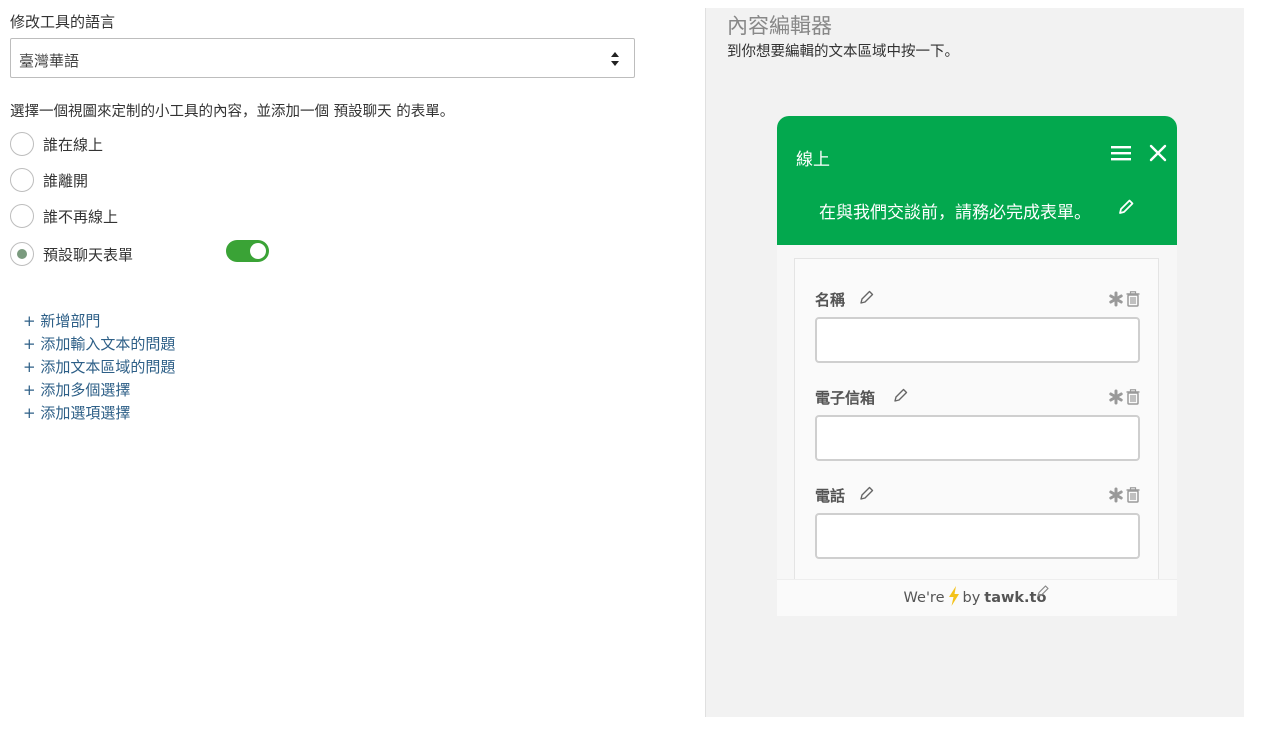 The image size is (1262, 731). I want to click on radio-label: 誰在線上, so click(73, 144).